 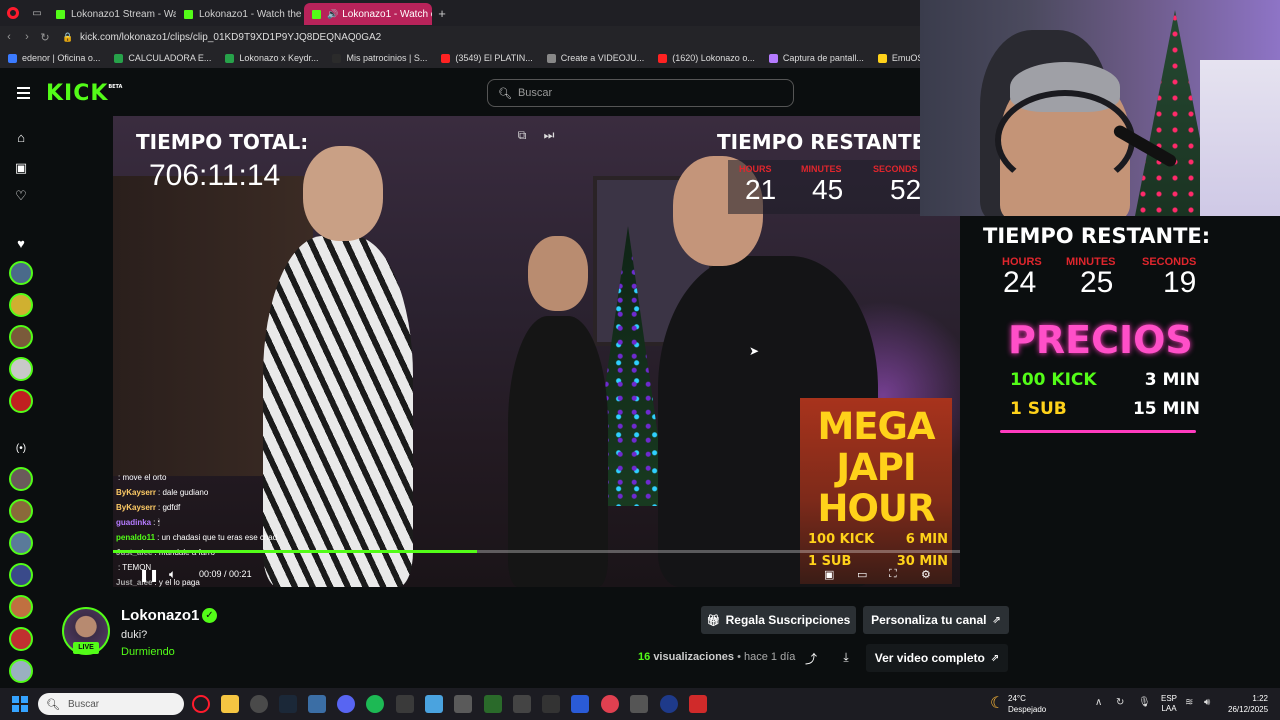 I want to click on menu-icon, so click(x=23, y=93).